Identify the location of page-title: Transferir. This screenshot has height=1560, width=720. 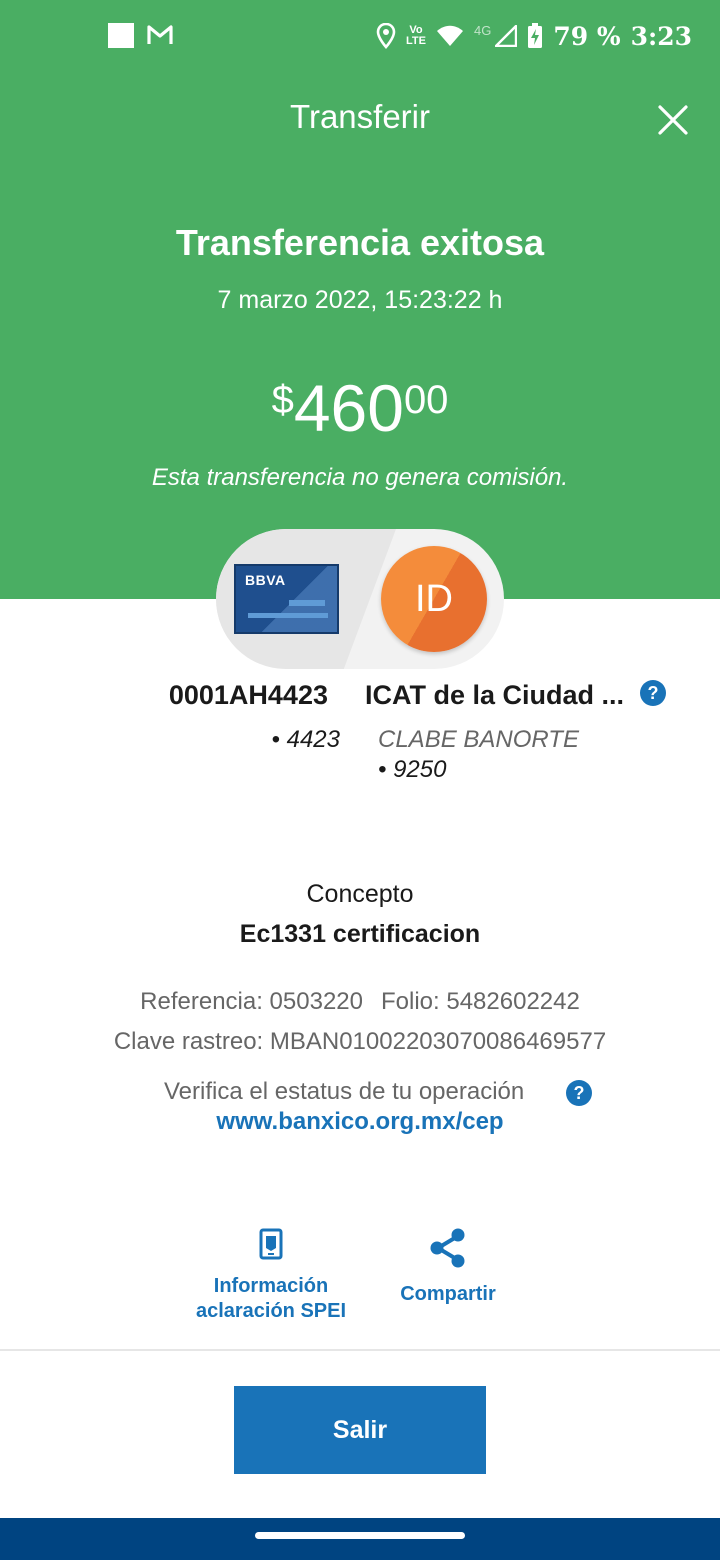
(360, 116).